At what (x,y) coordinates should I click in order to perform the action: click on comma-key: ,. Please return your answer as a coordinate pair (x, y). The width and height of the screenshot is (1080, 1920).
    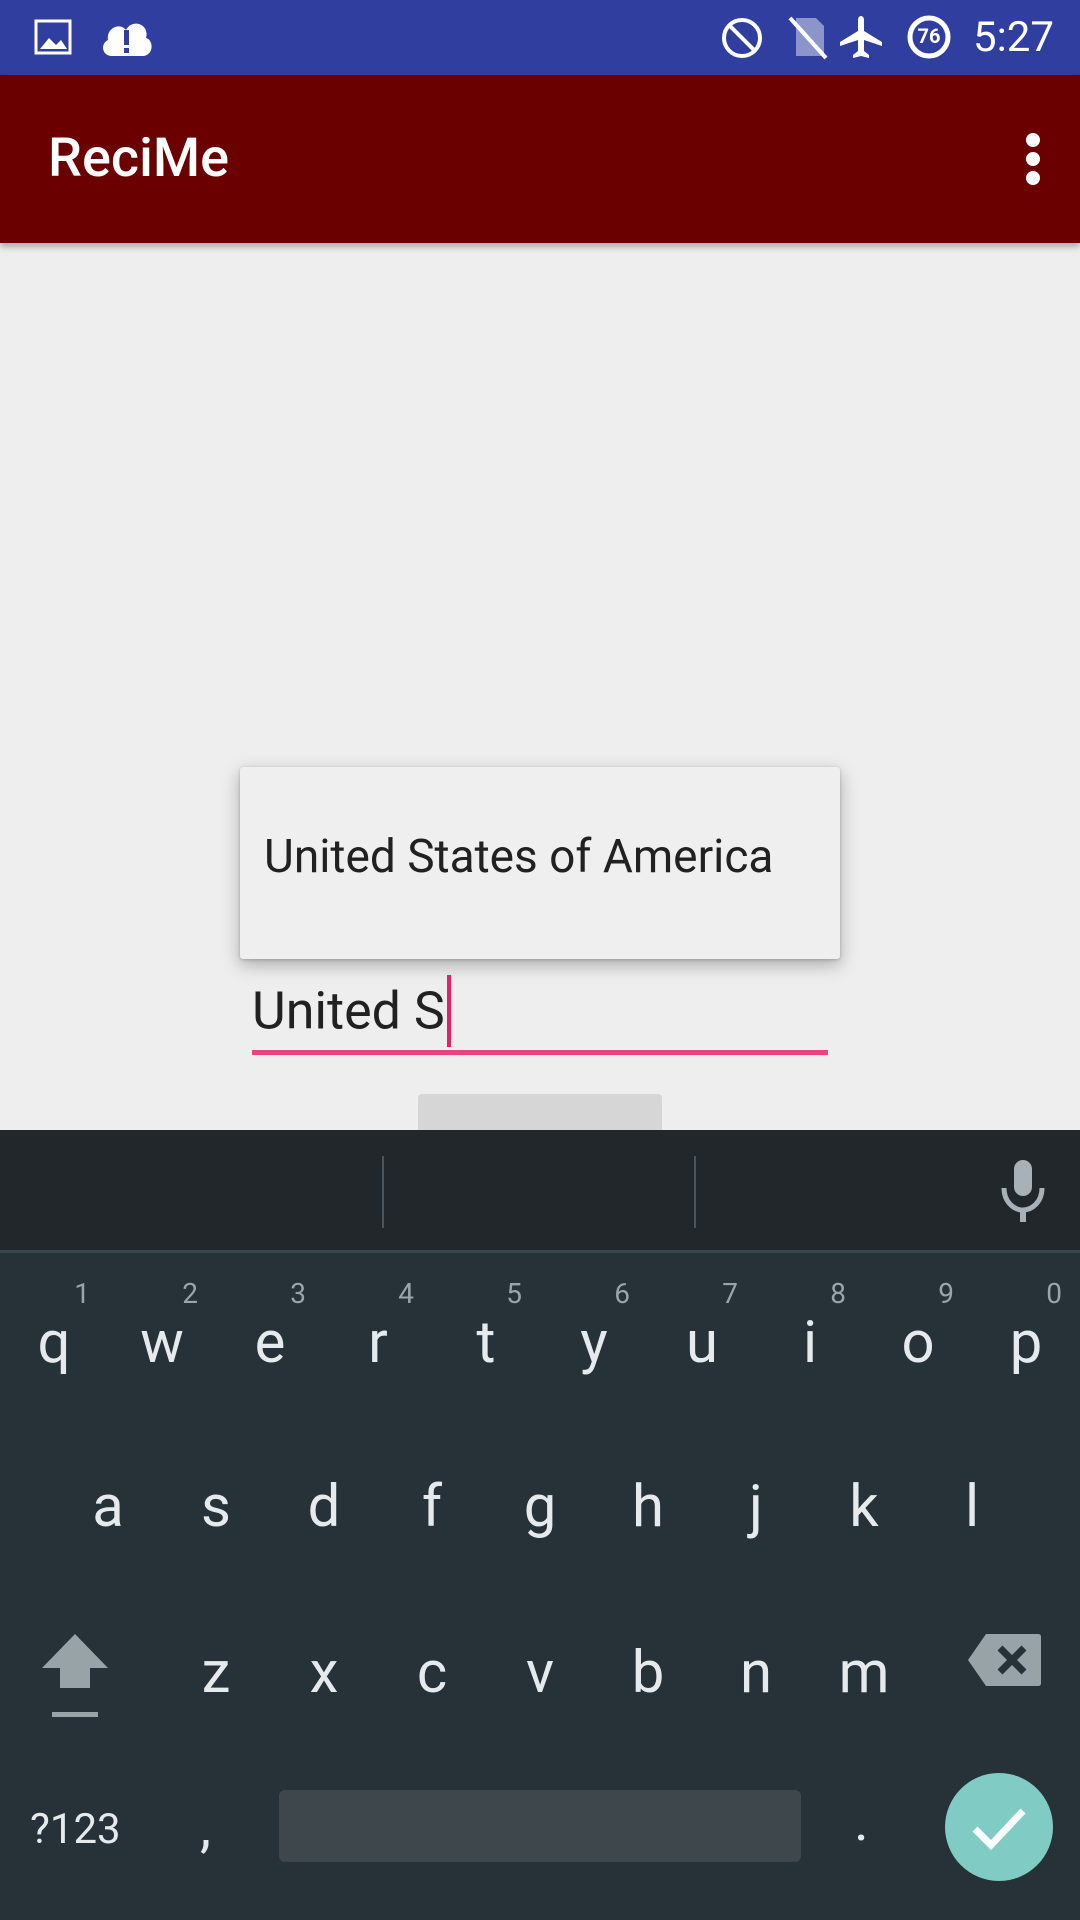
    Looking at the image, I should click on (205, 1827).